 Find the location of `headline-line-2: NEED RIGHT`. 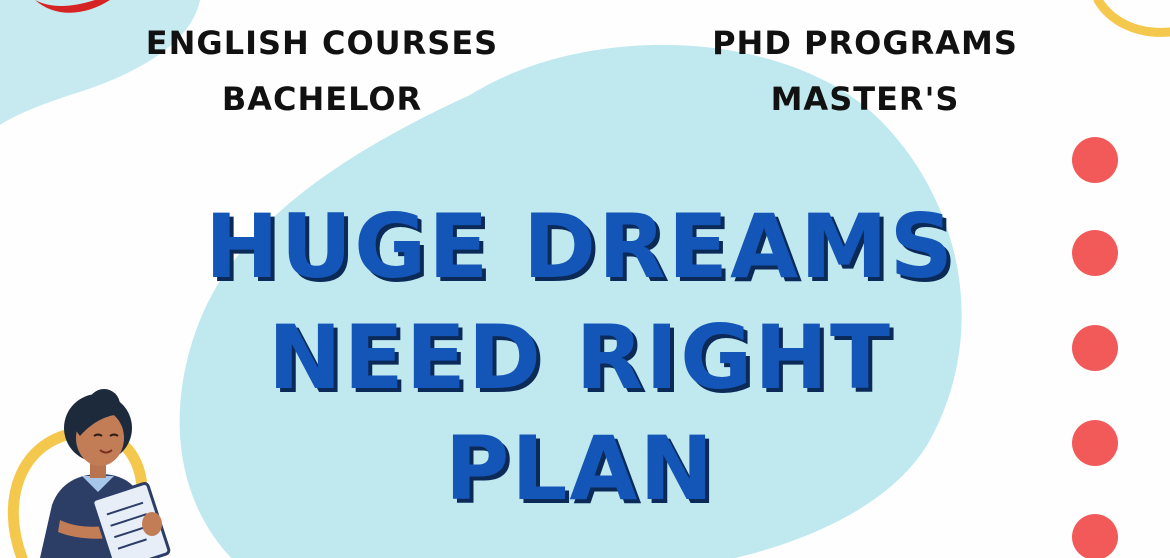

headline-line-2: NEED RIGHT is located at coordinates (580, 357).